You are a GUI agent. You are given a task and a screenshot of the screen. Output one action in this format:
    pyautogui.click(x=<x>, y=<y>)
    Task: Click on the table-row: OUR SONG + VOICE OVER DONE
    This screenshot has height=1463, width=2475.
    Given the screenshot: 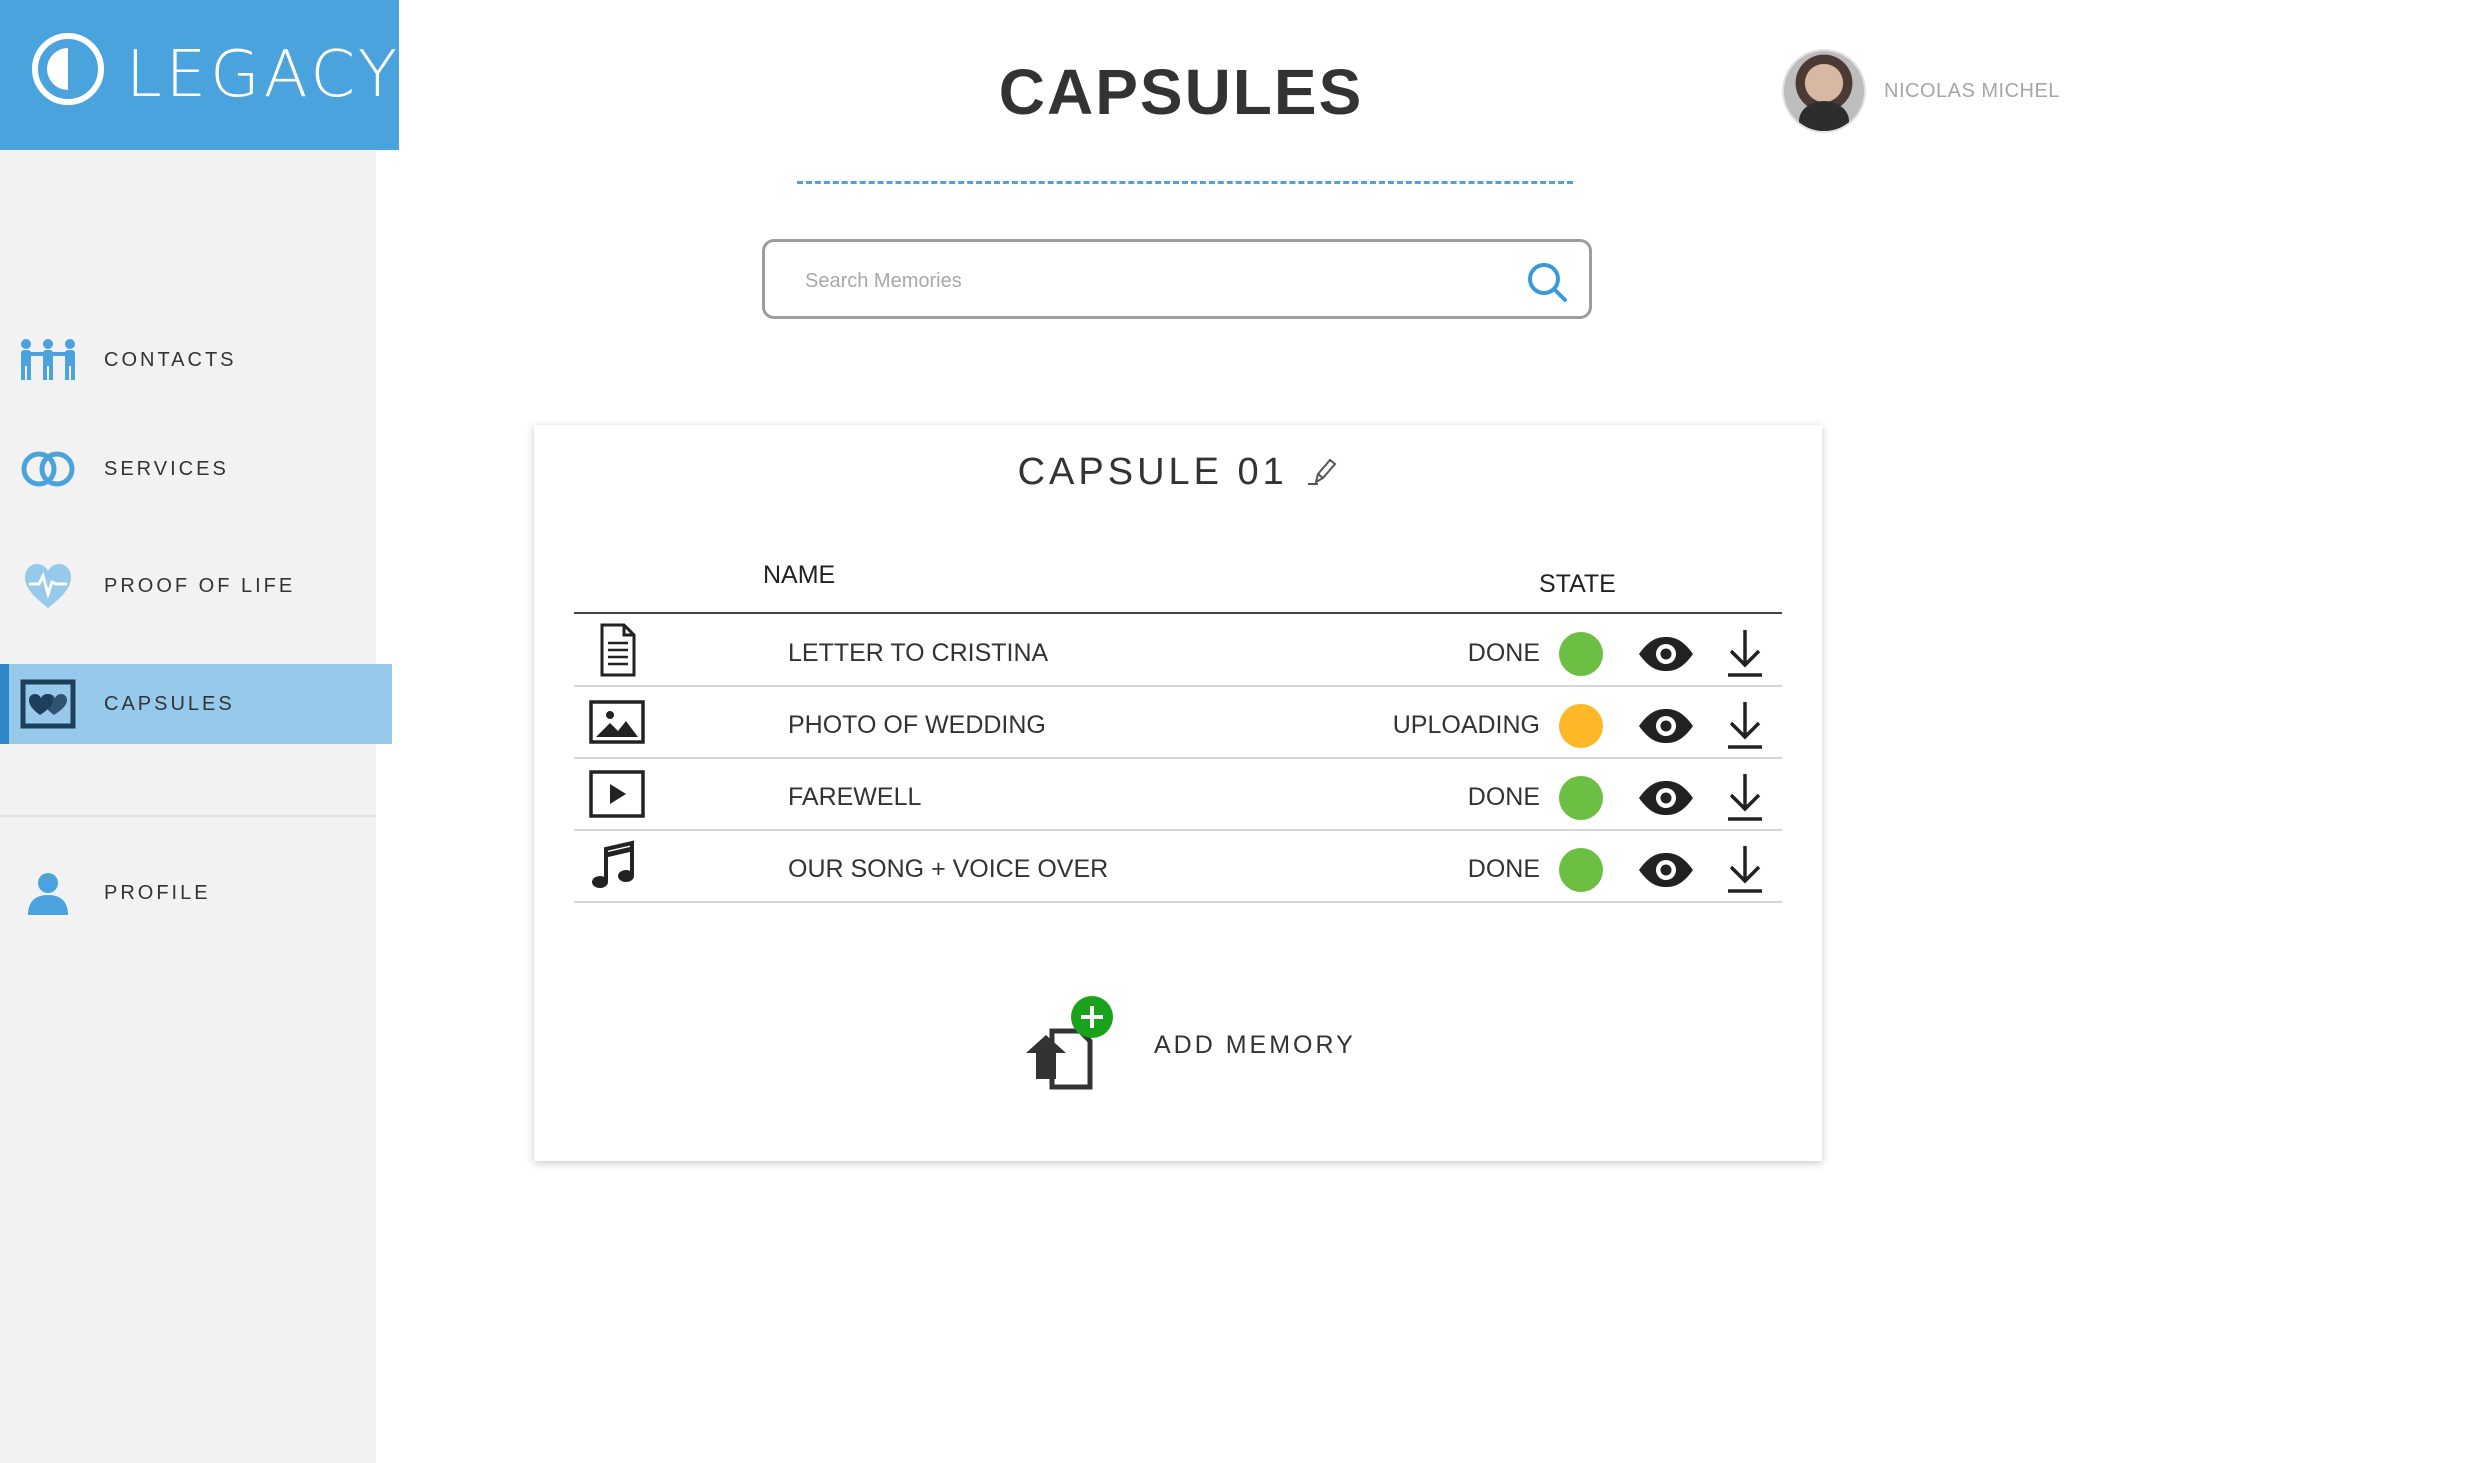 What is the action you would take?
    pyautogui.click(x=1178, y=867)
    